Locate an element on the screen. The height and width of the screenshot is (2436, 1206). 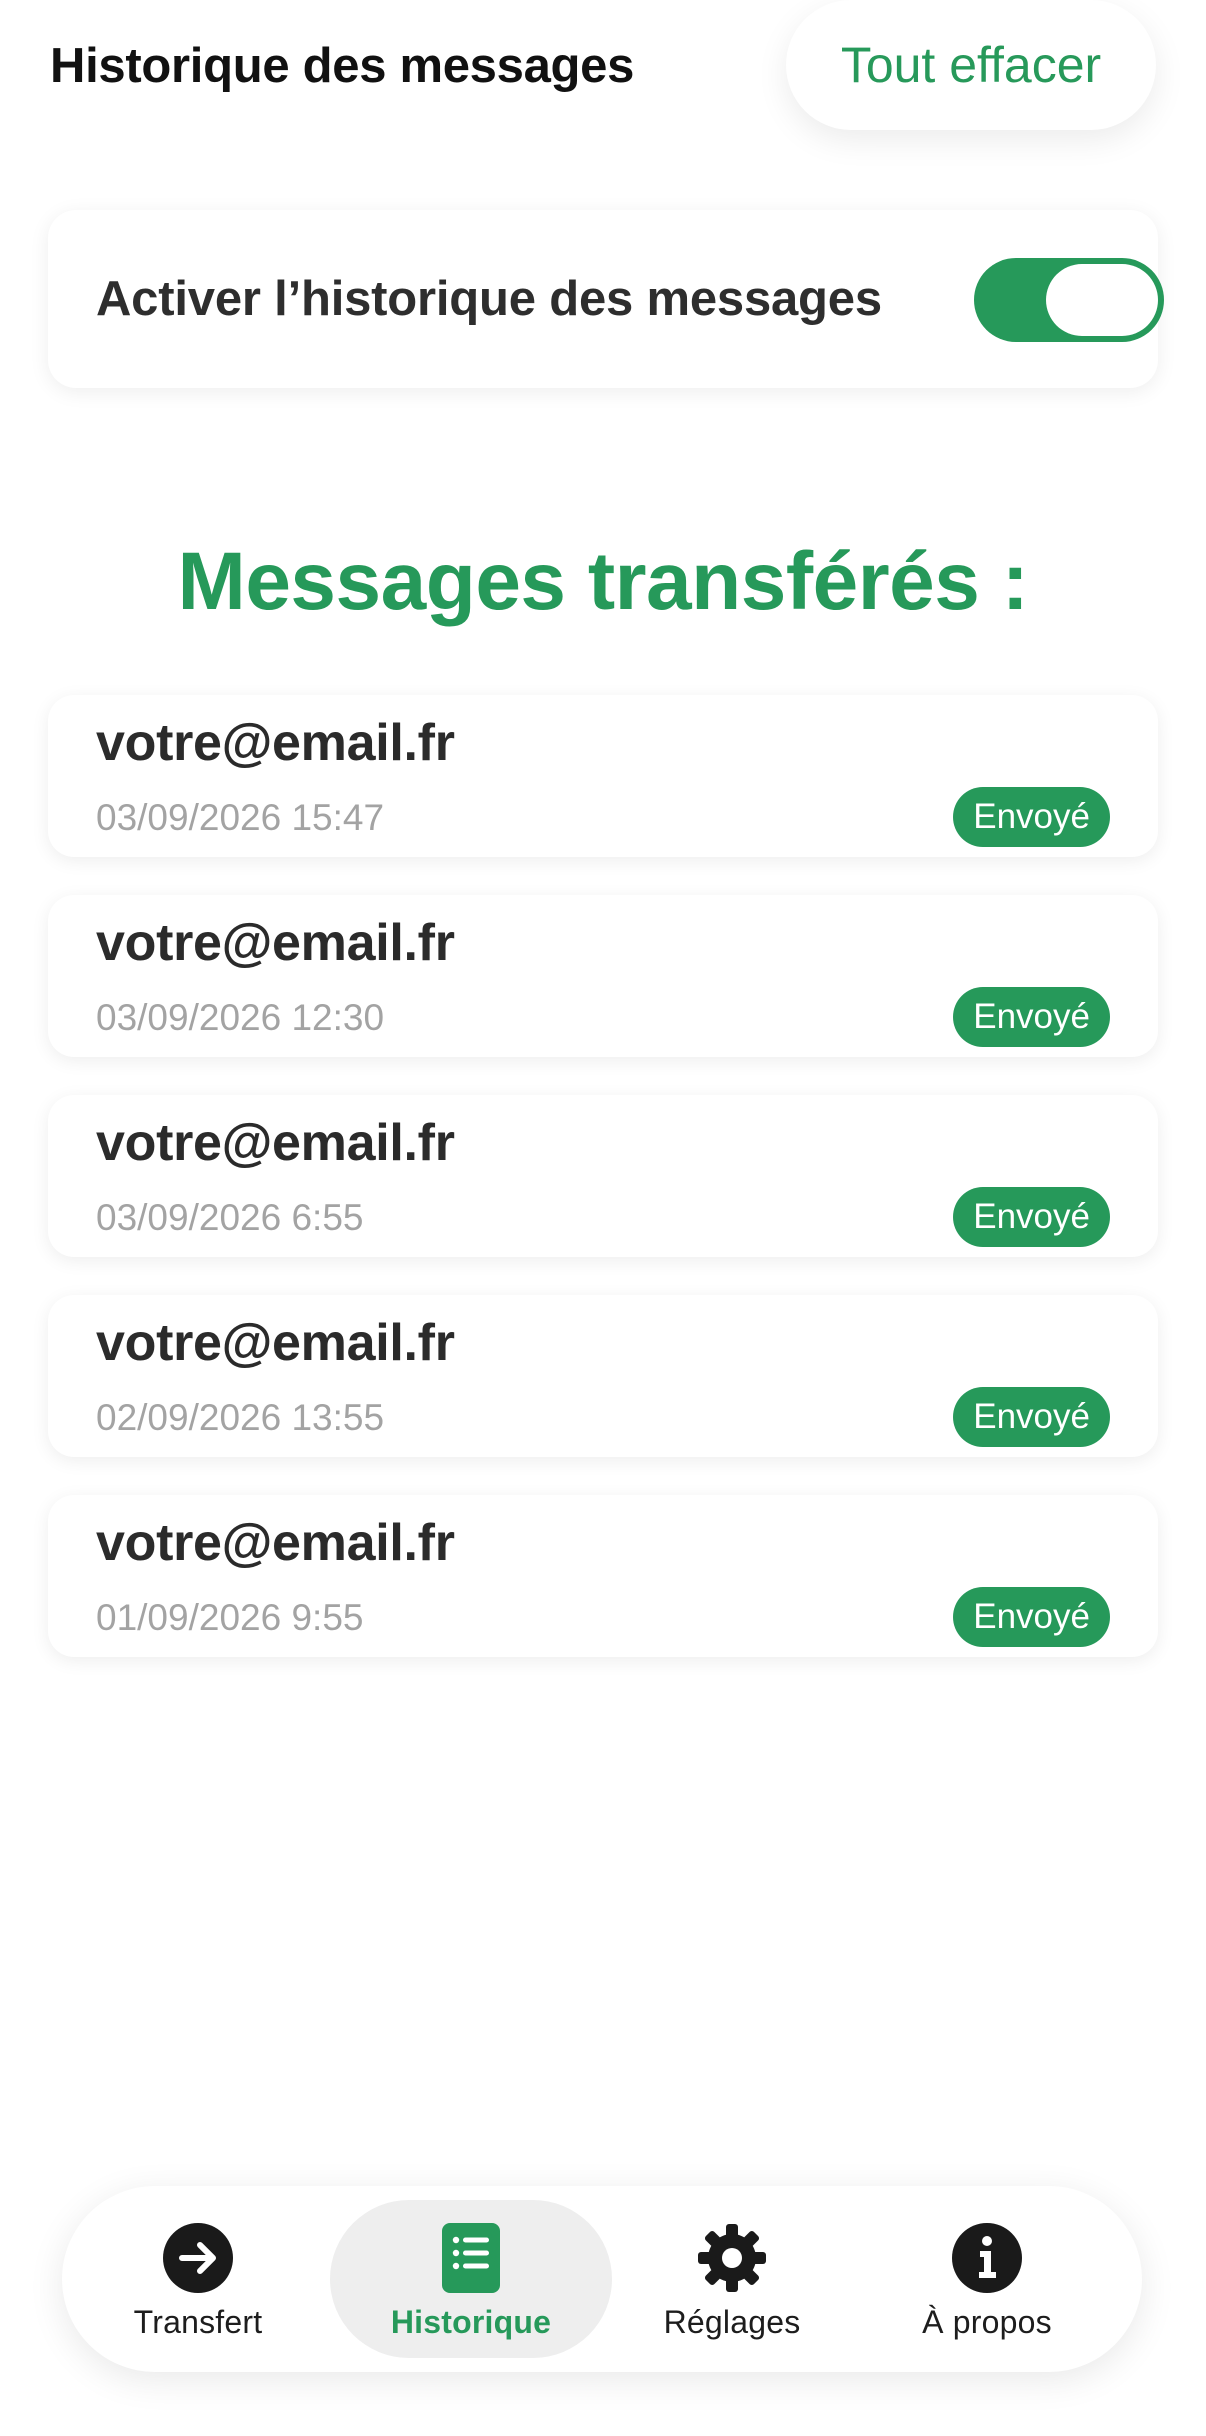
nav-item-history: Historique is located at coordinates (471, 2279).